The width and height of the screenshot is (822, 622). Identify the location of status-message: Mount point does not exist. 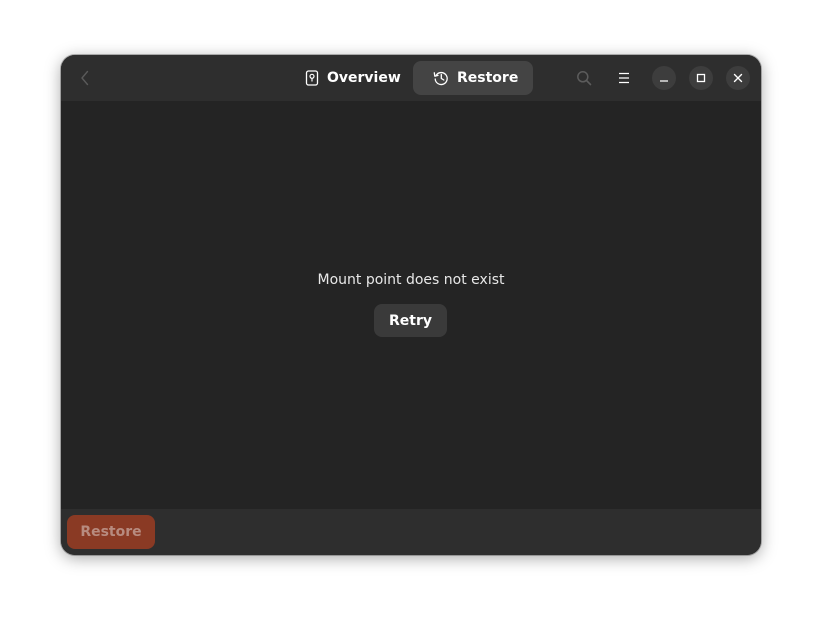
(411, 280).